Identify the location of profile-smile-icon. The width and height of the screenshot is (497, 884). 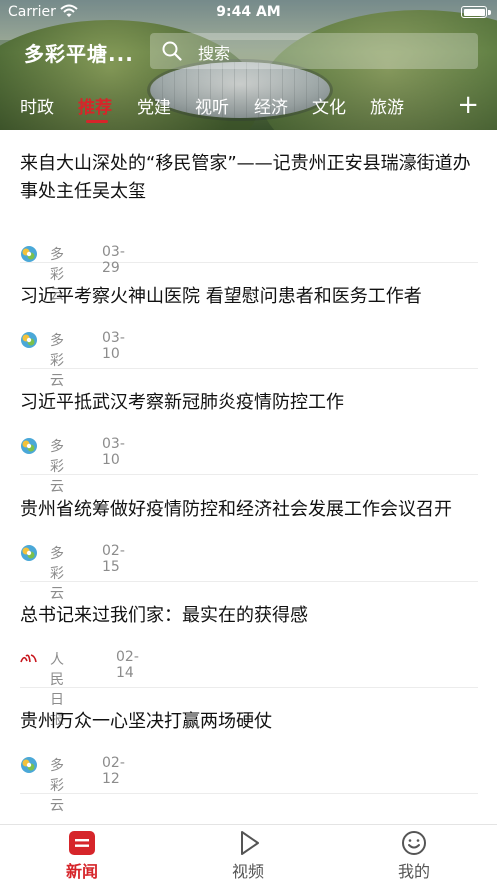
(414, 843).